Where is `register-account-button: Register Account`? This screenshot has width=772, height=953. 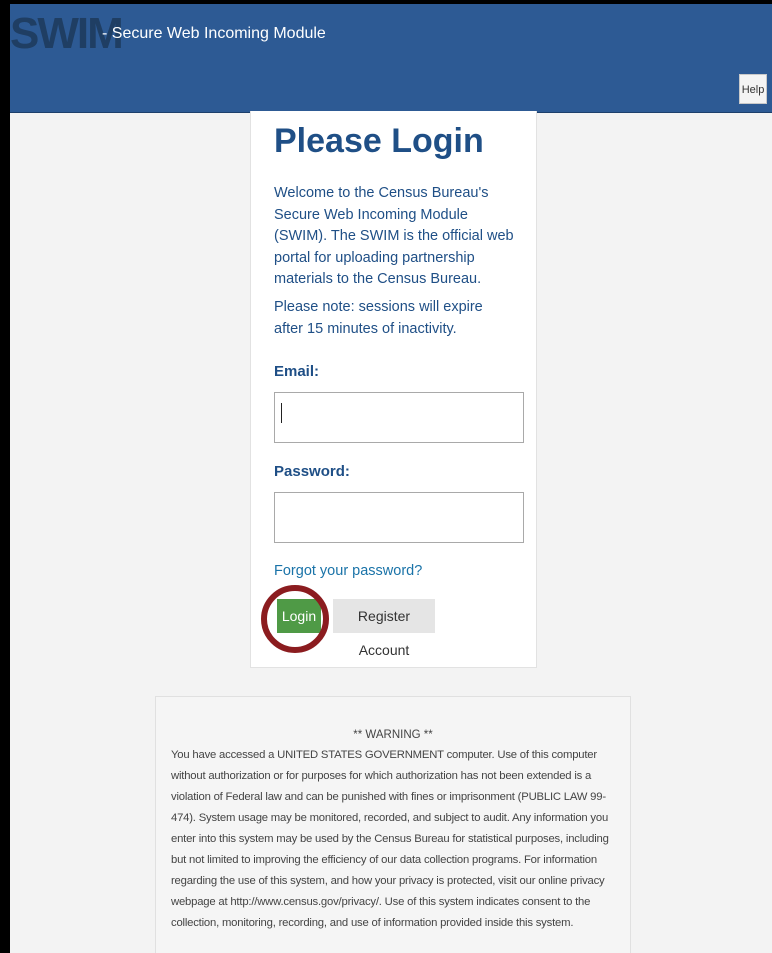 register-account-button: Register Account is located at coordinates (384, 628).